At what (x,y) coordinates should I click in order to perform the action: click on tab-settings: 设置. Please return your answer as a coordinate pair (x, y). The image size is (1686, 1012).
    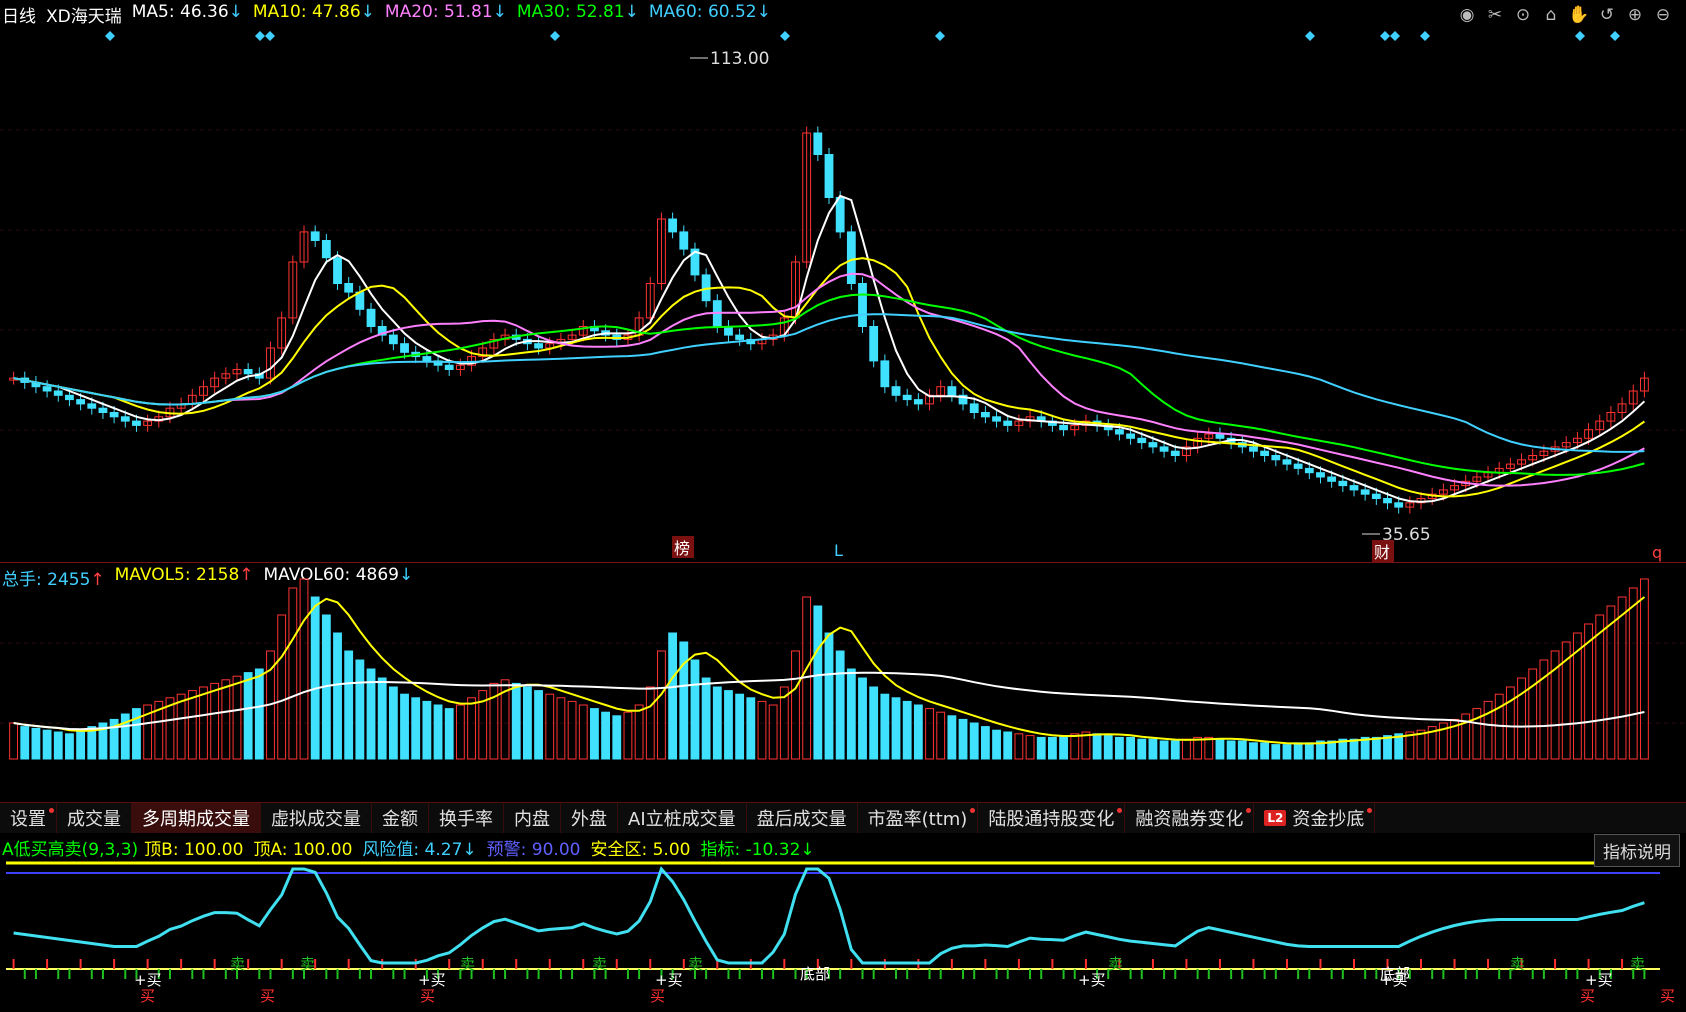
    Looking at the image, I should click on (28, 818).